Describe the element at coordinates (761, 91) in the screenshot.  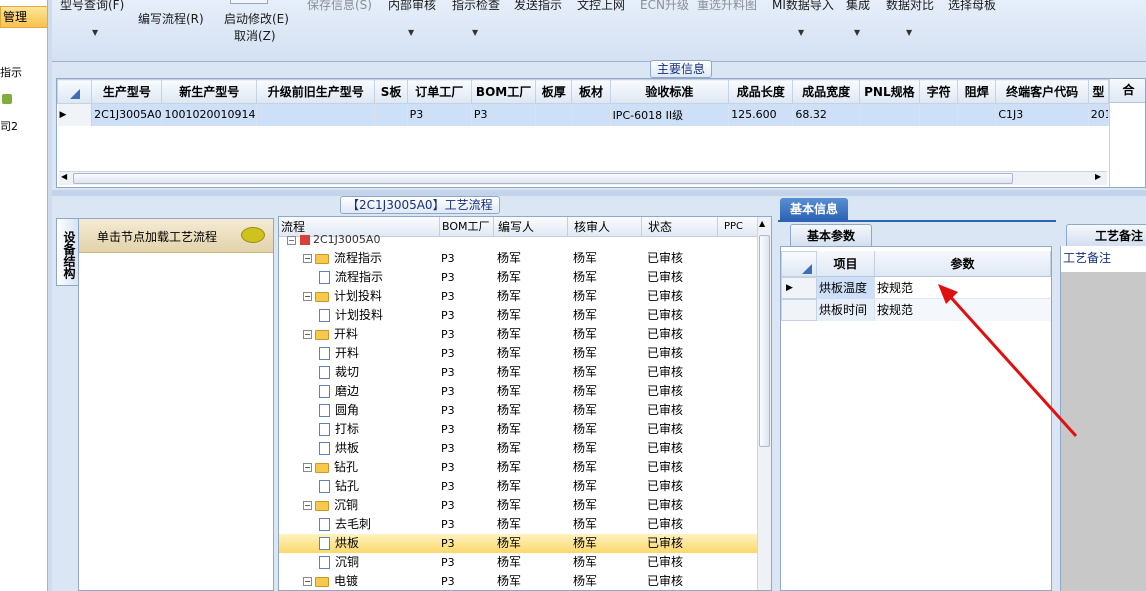
I see `column-header: 成品长度` at that location.